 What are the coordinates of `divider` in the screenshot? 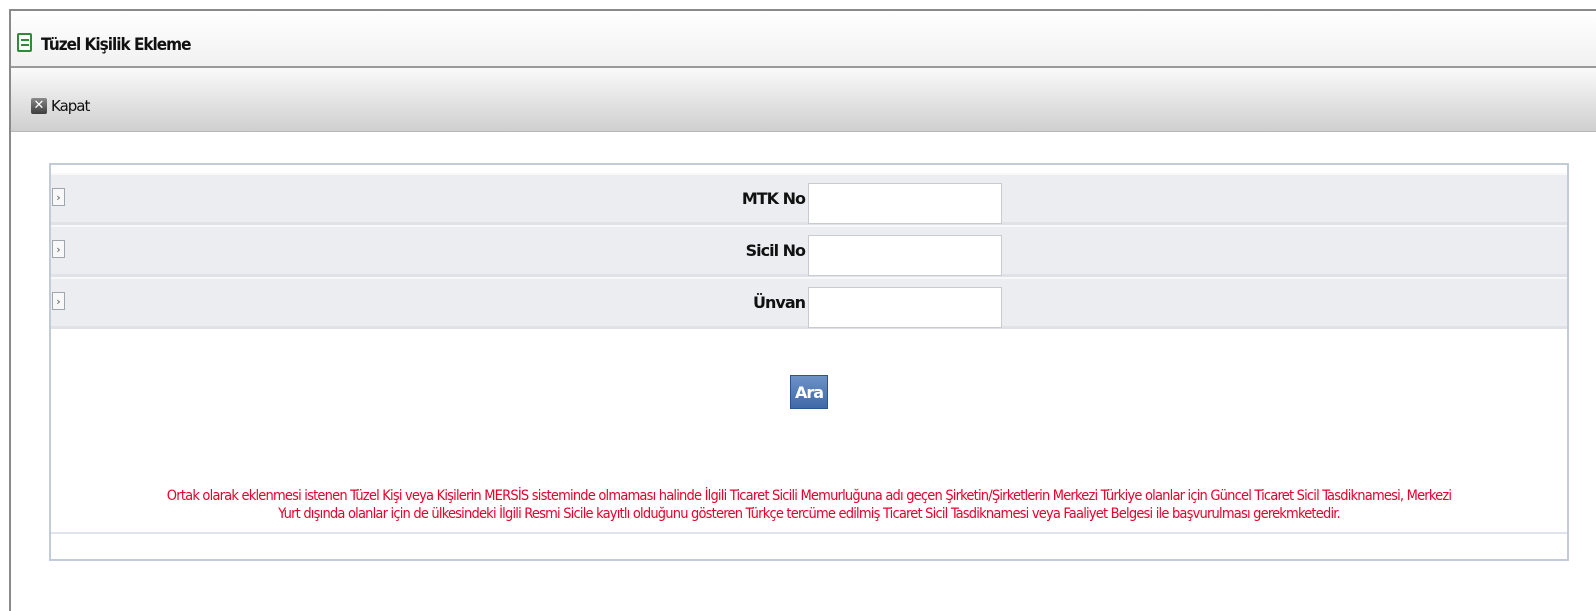 It's located at (809, 533).